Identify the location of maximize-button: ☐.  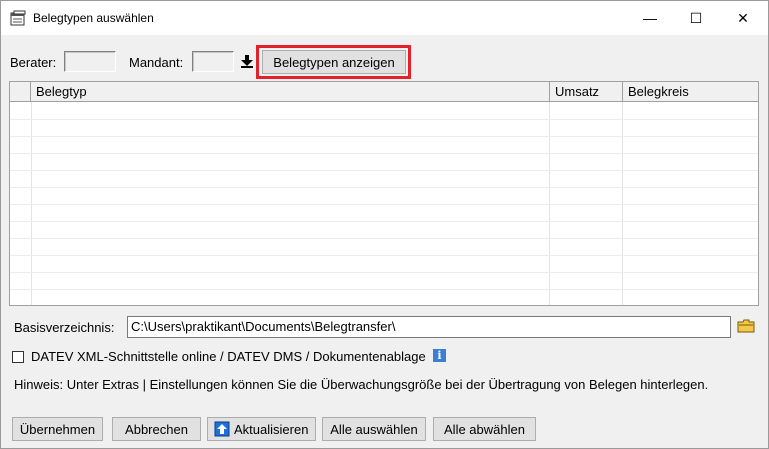
(696, 18).